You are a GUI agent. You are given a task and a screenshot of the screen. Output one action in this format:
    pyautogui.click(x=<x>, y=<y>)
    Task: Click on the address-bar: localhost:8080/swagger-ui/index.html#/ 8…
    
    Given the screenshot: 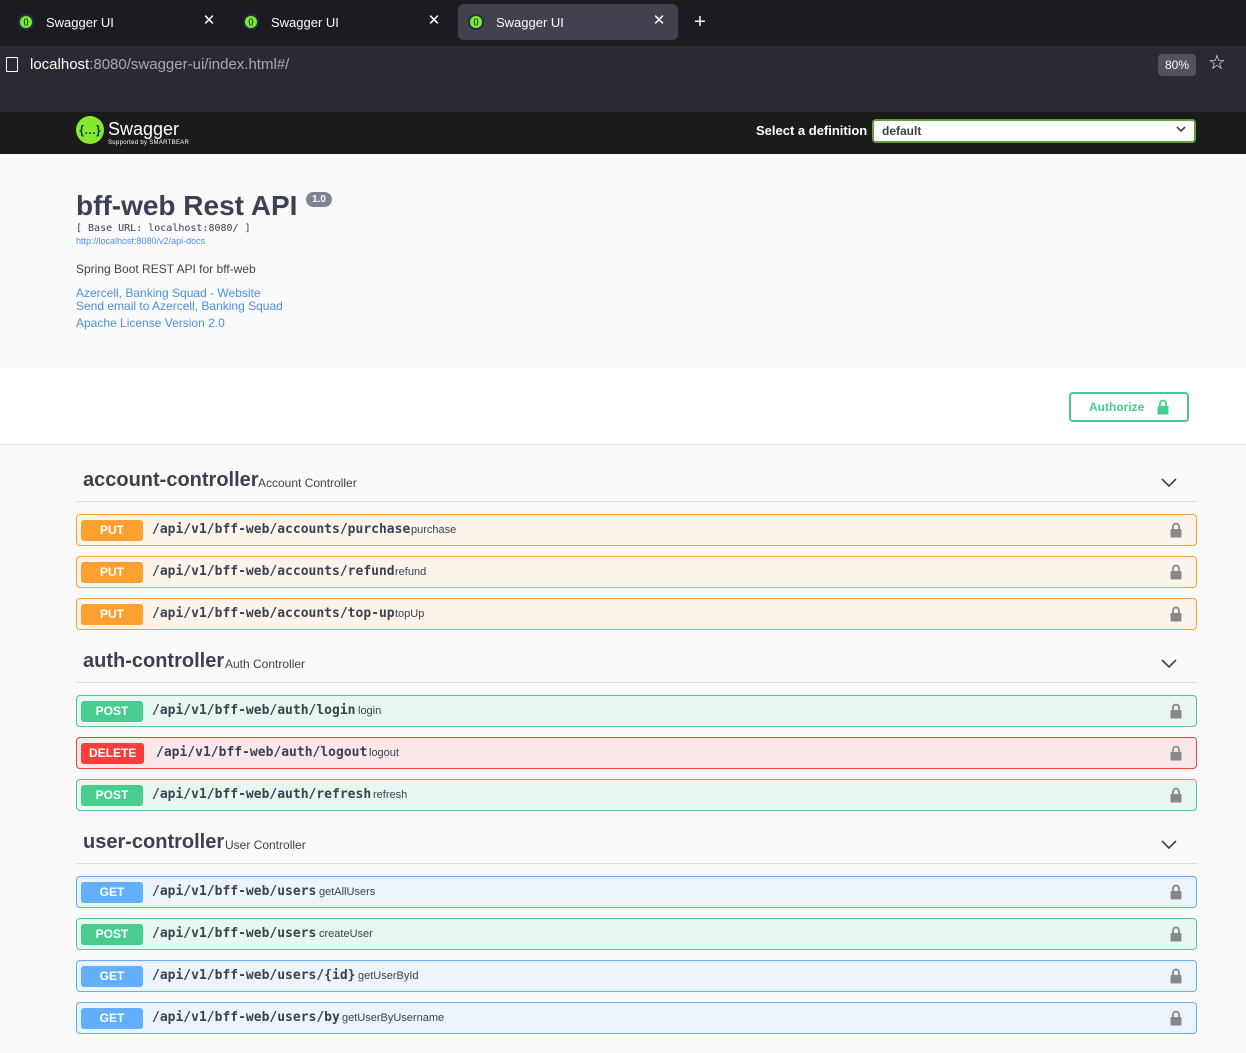 What is the action you would take?
    pyautogui.click(x=623, y=64)
    